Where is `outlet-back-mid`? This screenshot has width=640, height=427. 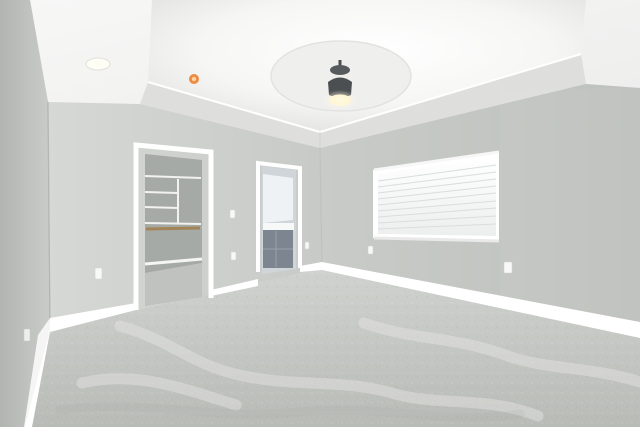 outlet-back-mid is located at coordinates (233, 256).